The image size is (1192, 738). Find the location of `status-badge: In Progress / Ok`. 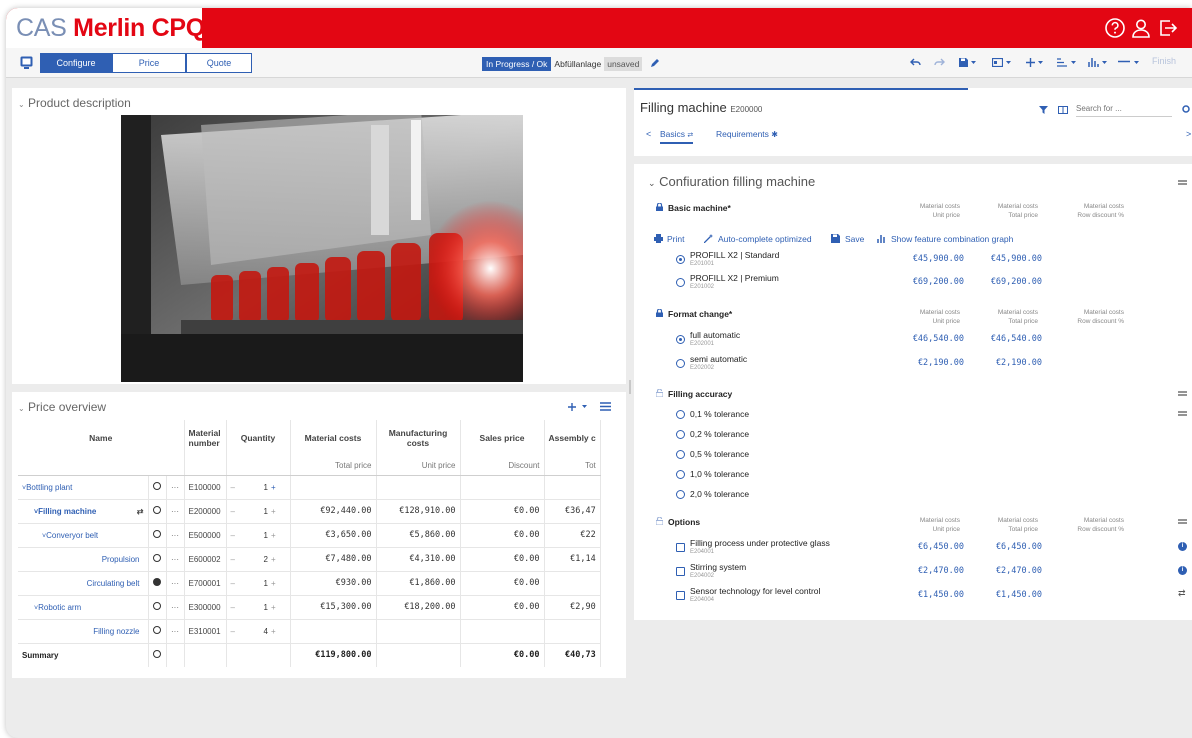

status-badge: In Progress / Ok is located at coordinates (517, 64).